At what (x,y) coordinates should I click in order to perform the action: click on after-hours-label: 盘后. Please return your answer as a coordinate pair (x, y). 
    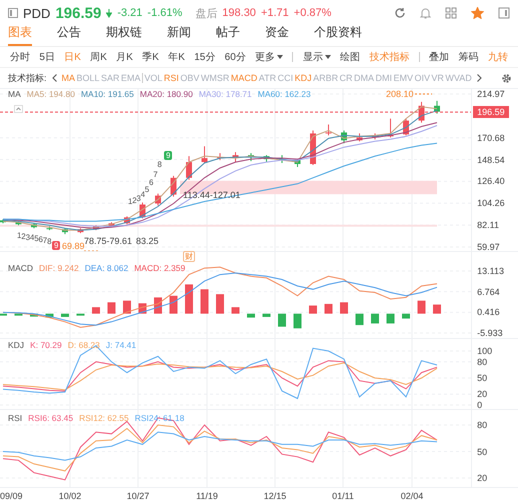
    Looking at the image, I should click on (206, 13).